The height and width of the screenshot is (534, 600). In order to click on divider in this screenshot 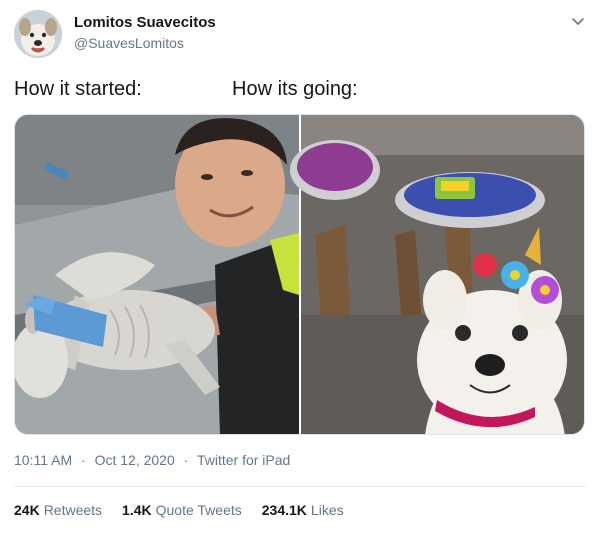, I will do `click(300, 486)`.